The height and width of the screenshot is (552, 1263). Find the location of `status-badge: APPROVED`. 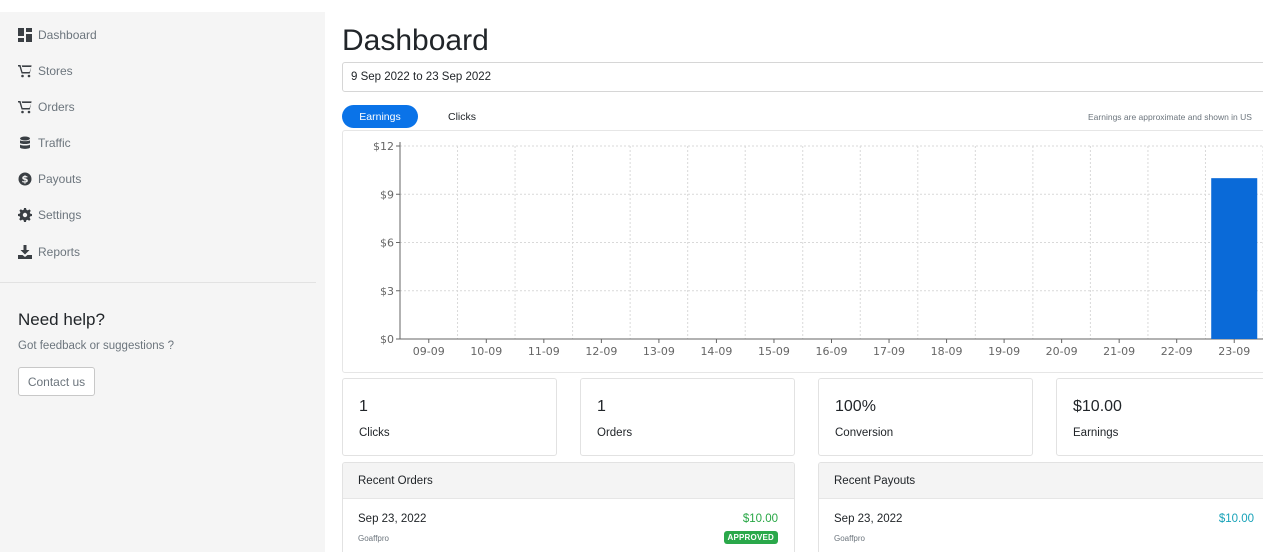

status-badge: APPROVED is located at coordinates (750, 537).